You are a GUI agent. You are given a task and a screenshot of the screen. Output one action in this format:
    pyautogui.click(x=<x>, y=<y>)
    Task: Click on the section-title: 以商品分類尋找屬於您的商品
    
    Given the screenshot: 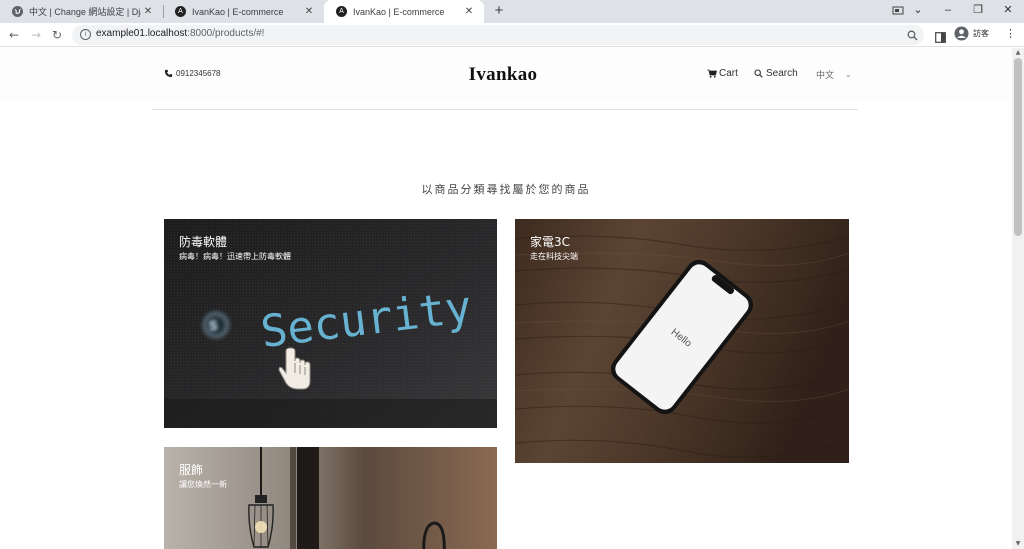 What is the action you would take?
    pyautogui.click(x=506, y=189)
    